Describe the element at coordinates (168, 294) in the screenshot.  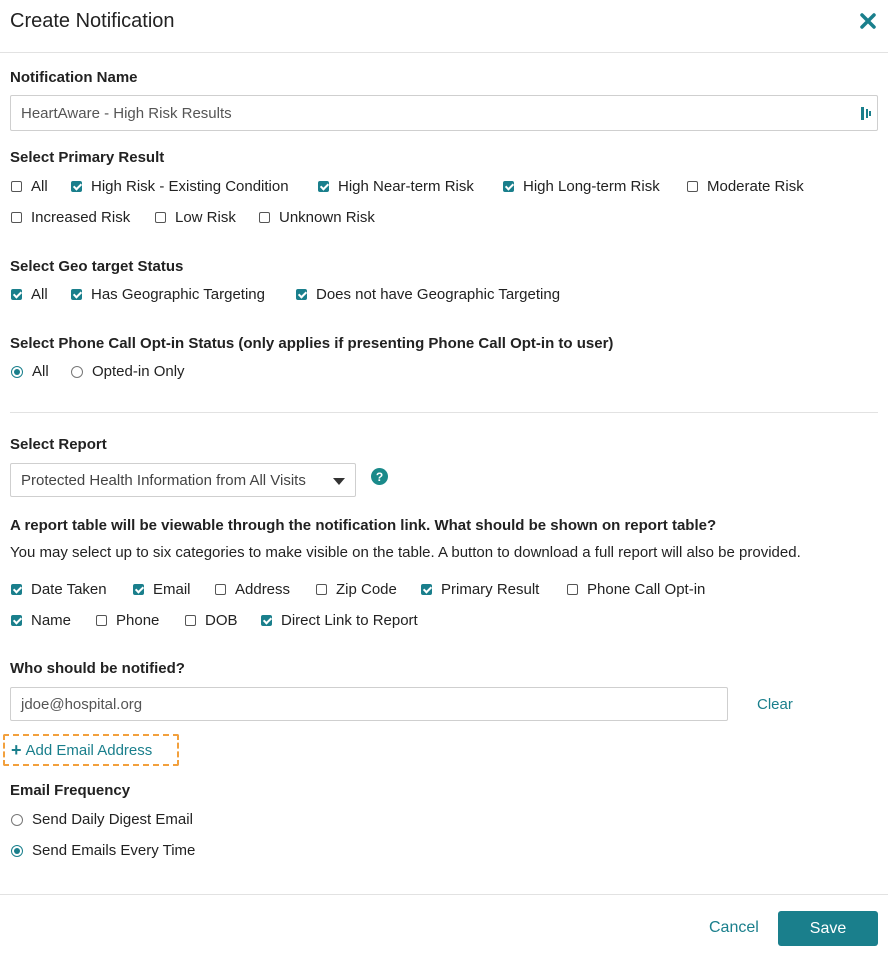
I see `geo-checkbox-has-targeting: Has Geographic Targeting` at that location.